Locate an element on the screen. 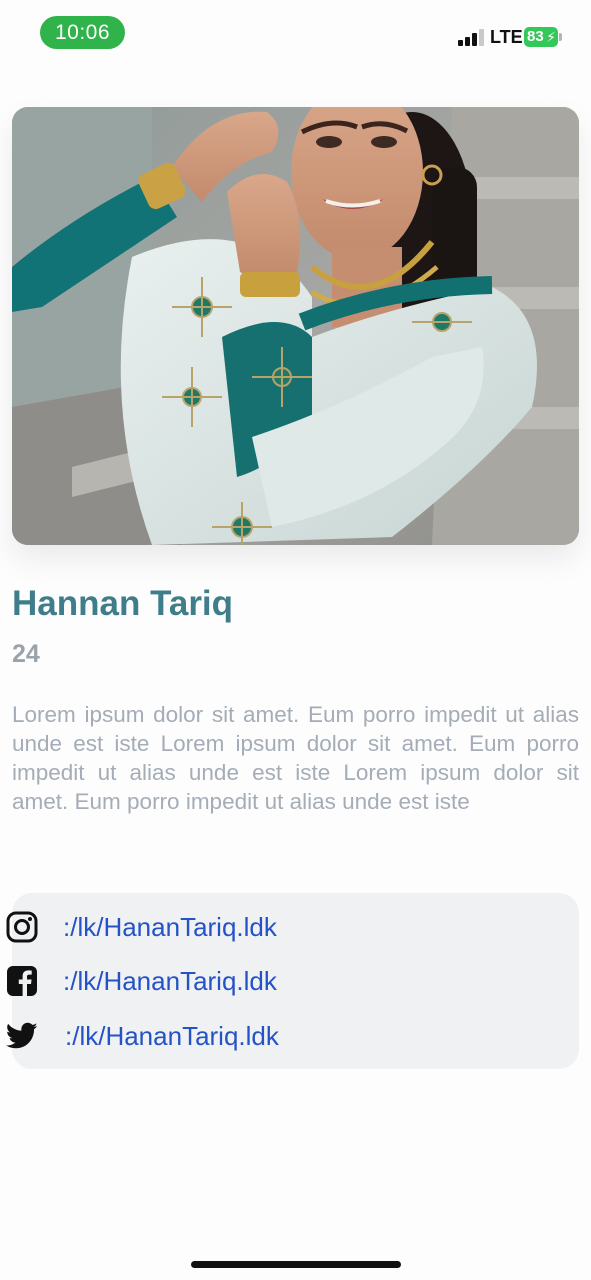 The width and height of the screenshot is (591, 1280). twitter-icon is located at coordinates (22, 1036).